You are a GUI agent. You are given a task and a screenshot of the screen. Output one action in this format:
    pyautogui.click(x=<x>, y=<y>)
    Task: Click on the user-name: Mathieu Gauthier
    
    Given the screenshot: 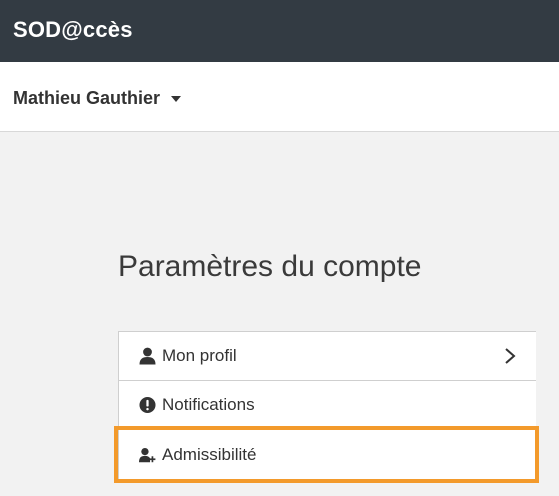 What is the action you would take?
    pyautogui.click(x=87, y=98)
    